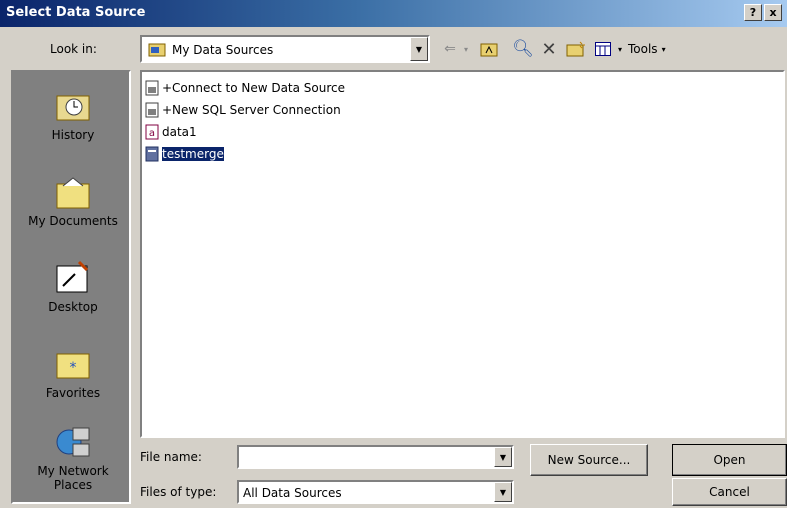  I want to click on lookin-combo: My Data Sources ▼, so click(285, 49).